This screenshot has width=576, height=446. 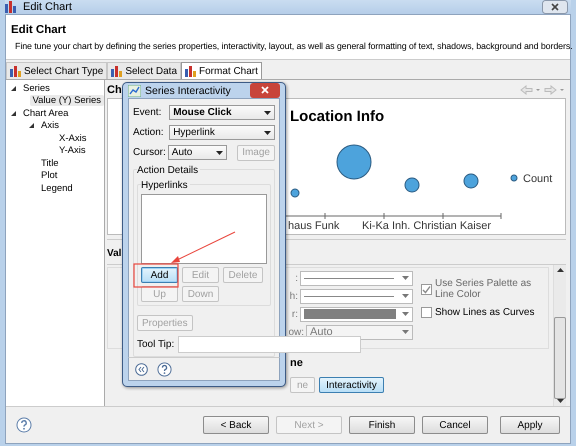 I want to click on tree-item: Value (Y) Series, so click(x=67, y=100).